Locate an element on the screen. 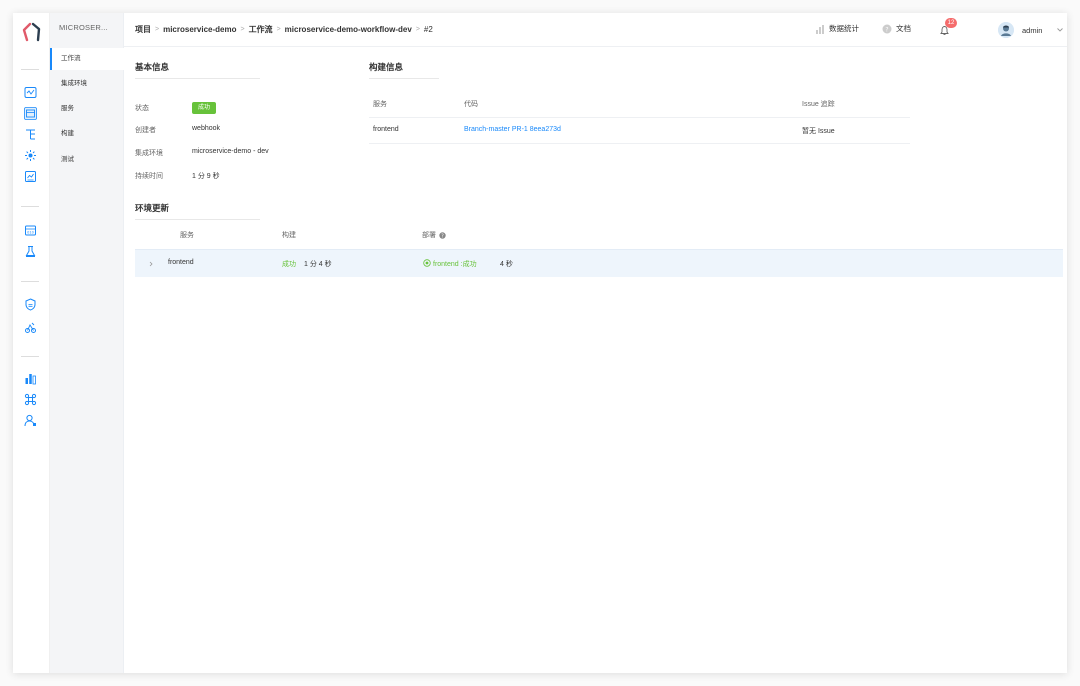 This screenshot has width=1080, height=686. user-menu: admin is located at coordinates (1031, 30).